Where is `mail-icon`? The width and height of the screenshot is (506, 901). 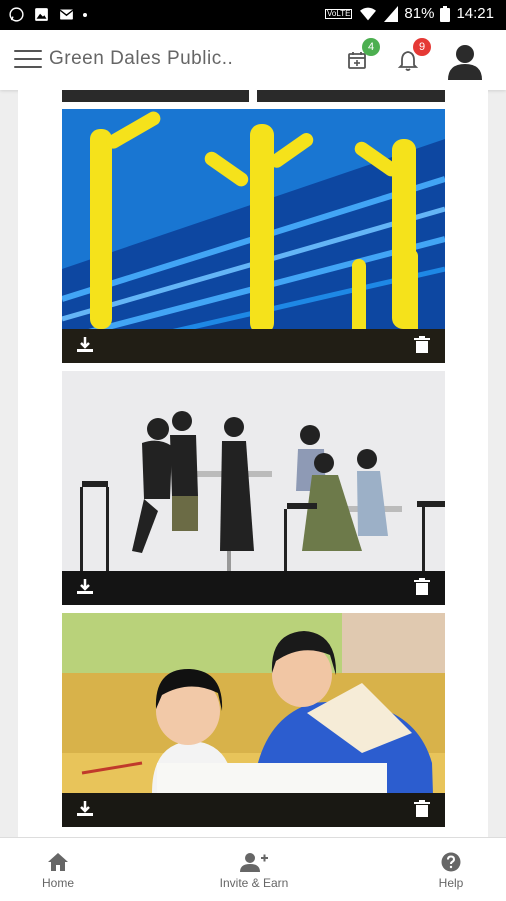 mail-icon is located at coordinates (66, 14).